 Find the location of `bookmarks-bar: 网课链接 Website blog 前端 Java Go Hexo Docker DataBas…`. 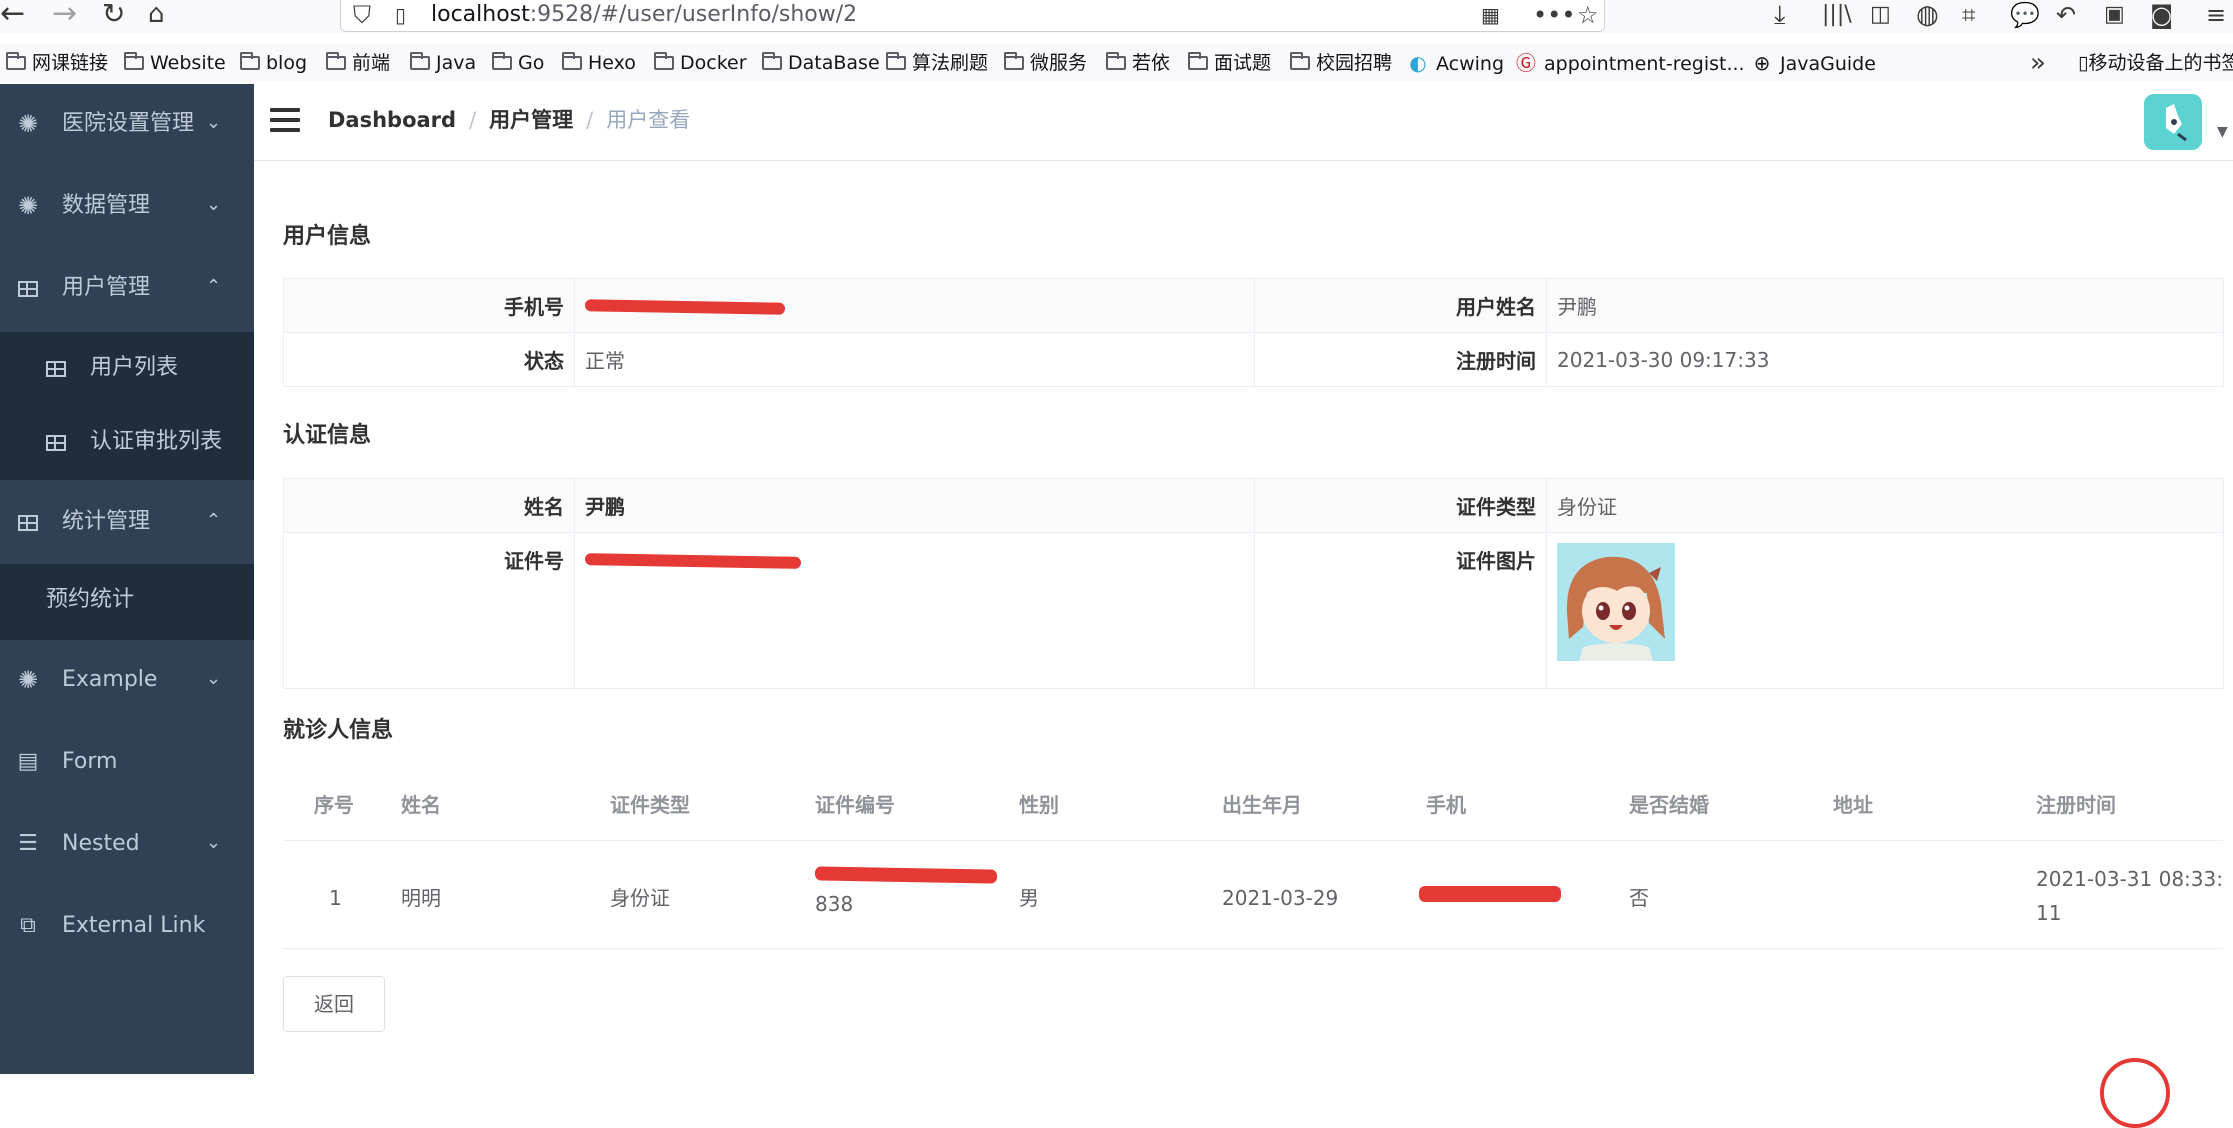

bookmarks-bar: 网课链接 Website blog 前端 Java Go Hexo Docker DataBas… is located at coordinates (1116, 63).